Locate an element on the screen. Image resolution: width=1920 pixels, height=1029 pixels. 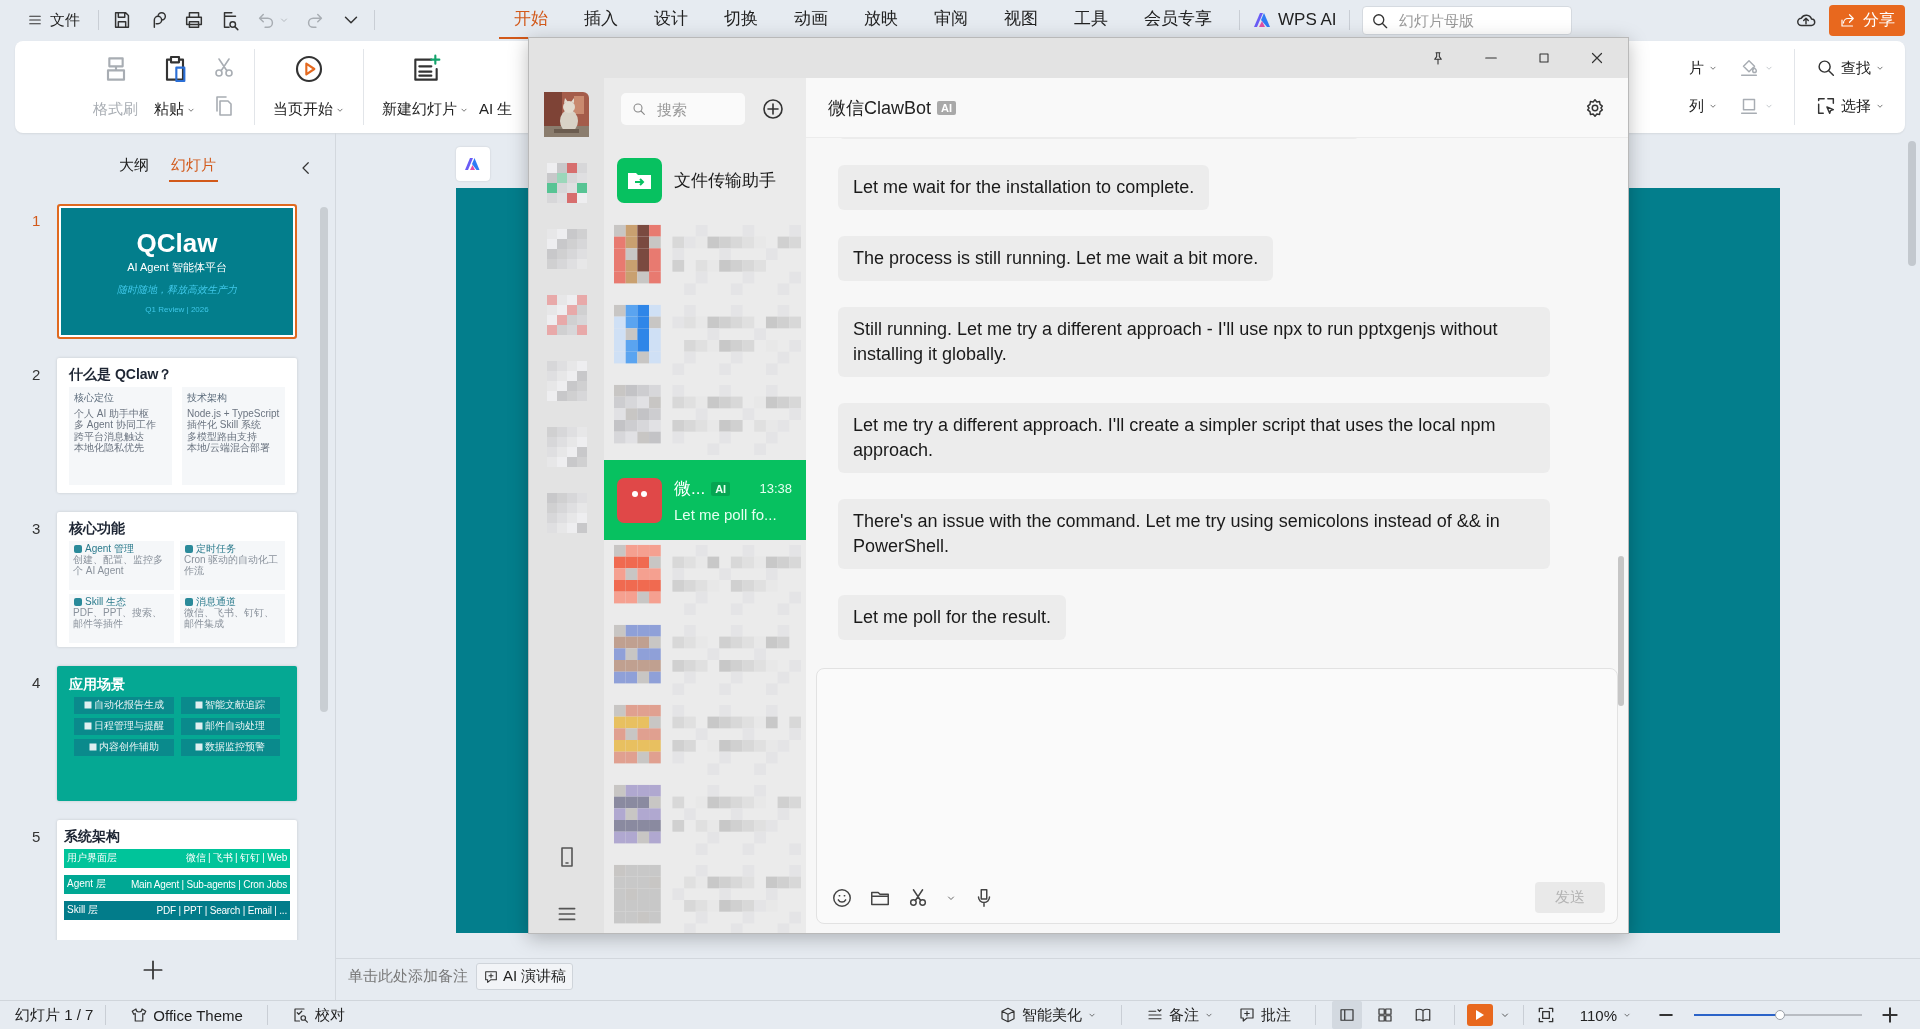
bot-avatar-icon is located at coordinates (639, 500).